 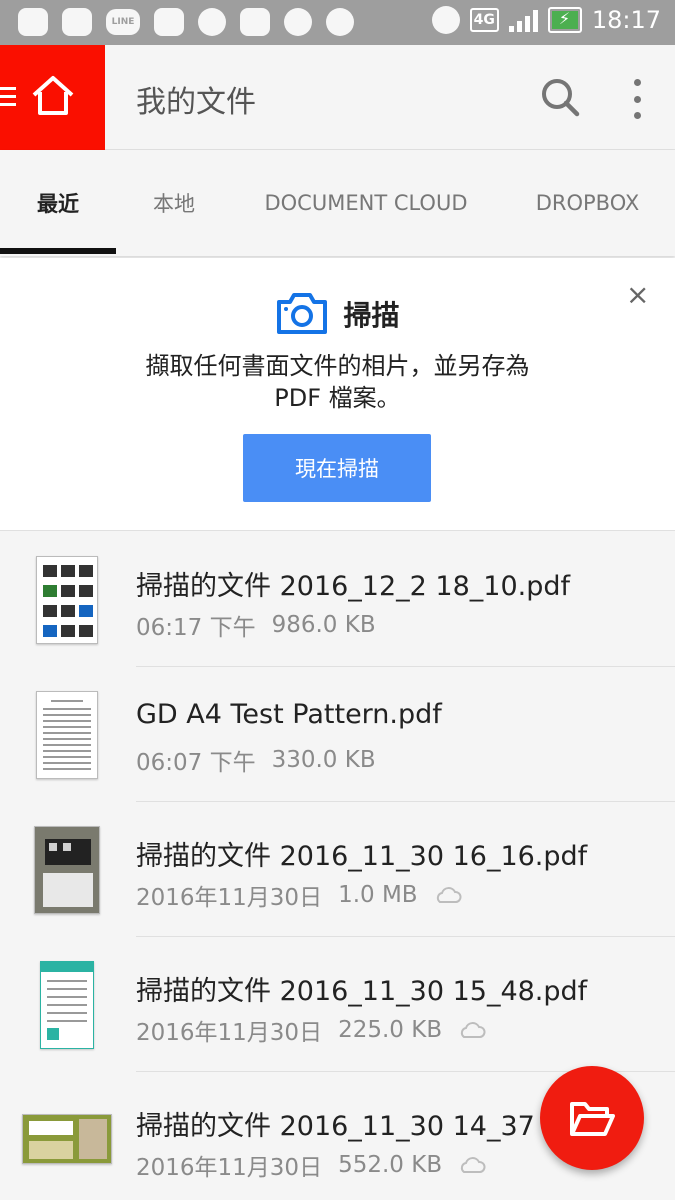 I want to click on sync-icon, so click(x=298, y=22).